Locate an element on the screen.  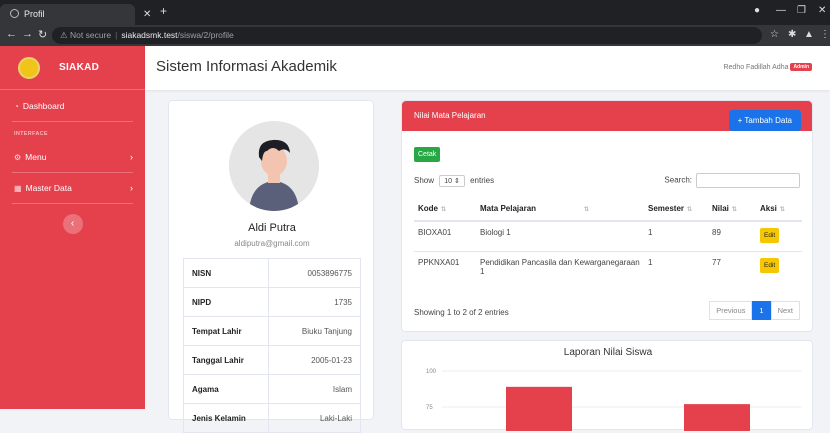
field-label: Jenis Kelamin is located at coordinates (226, 418).